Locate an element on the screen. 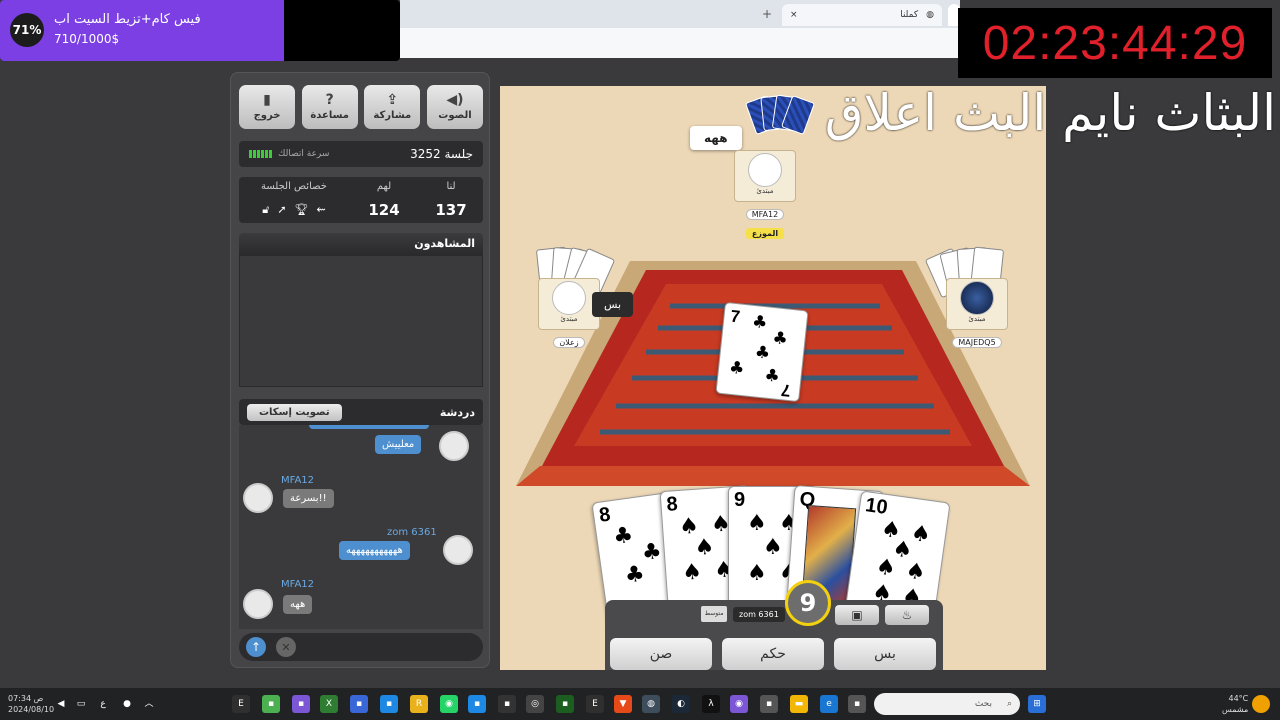 The width and height of the screenshot is (1280, 720). browser-tab: × كملنا ◍ is located at coordinates (862, 15).